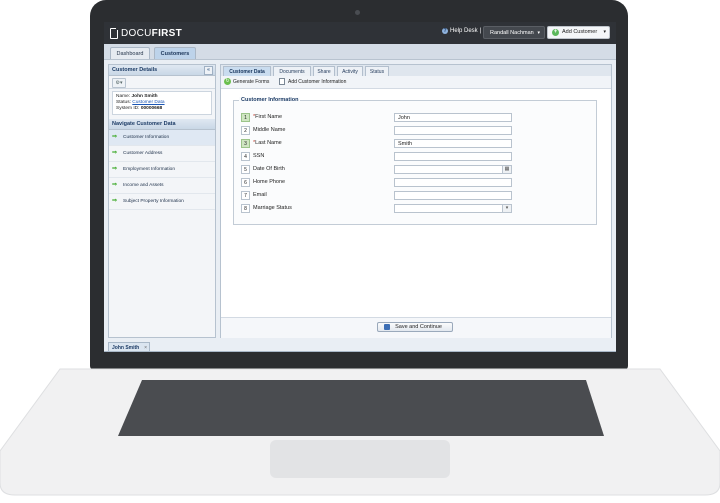 Image resolution: width=720 pixels, height=503 pixels. I want to click on save-disk-icon, so click(387, 327).